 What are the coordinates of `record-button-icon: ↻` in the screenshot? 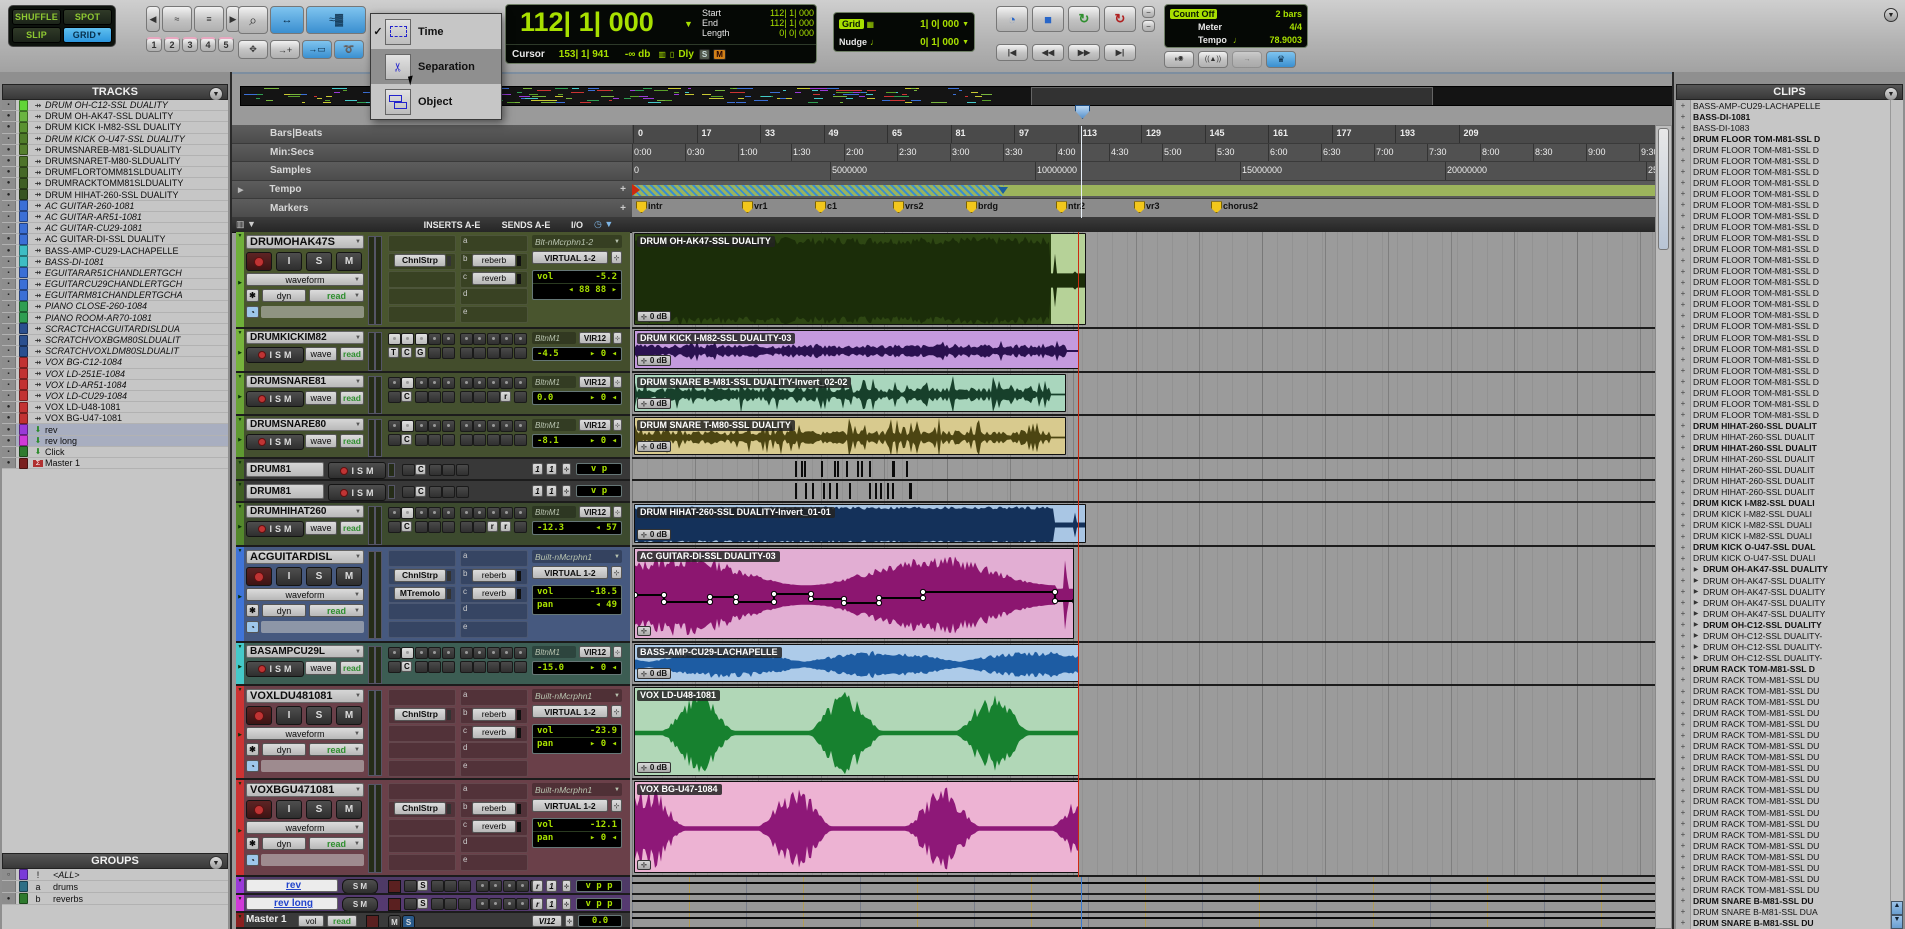 It's located at (1120, 19).